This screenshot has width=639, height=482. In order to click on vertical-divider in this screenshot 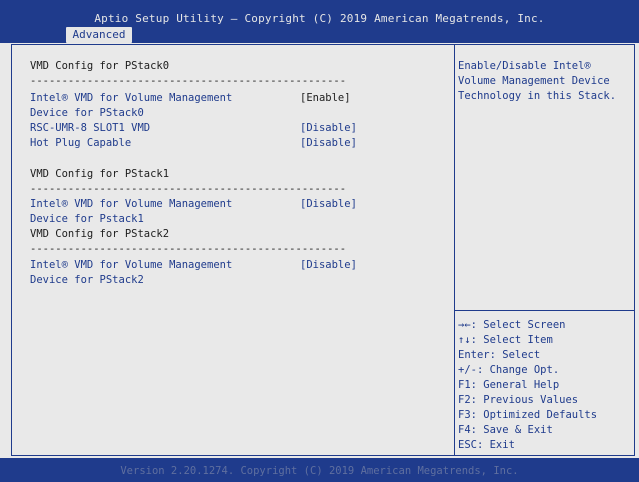, I will do `click(454, 250)`.